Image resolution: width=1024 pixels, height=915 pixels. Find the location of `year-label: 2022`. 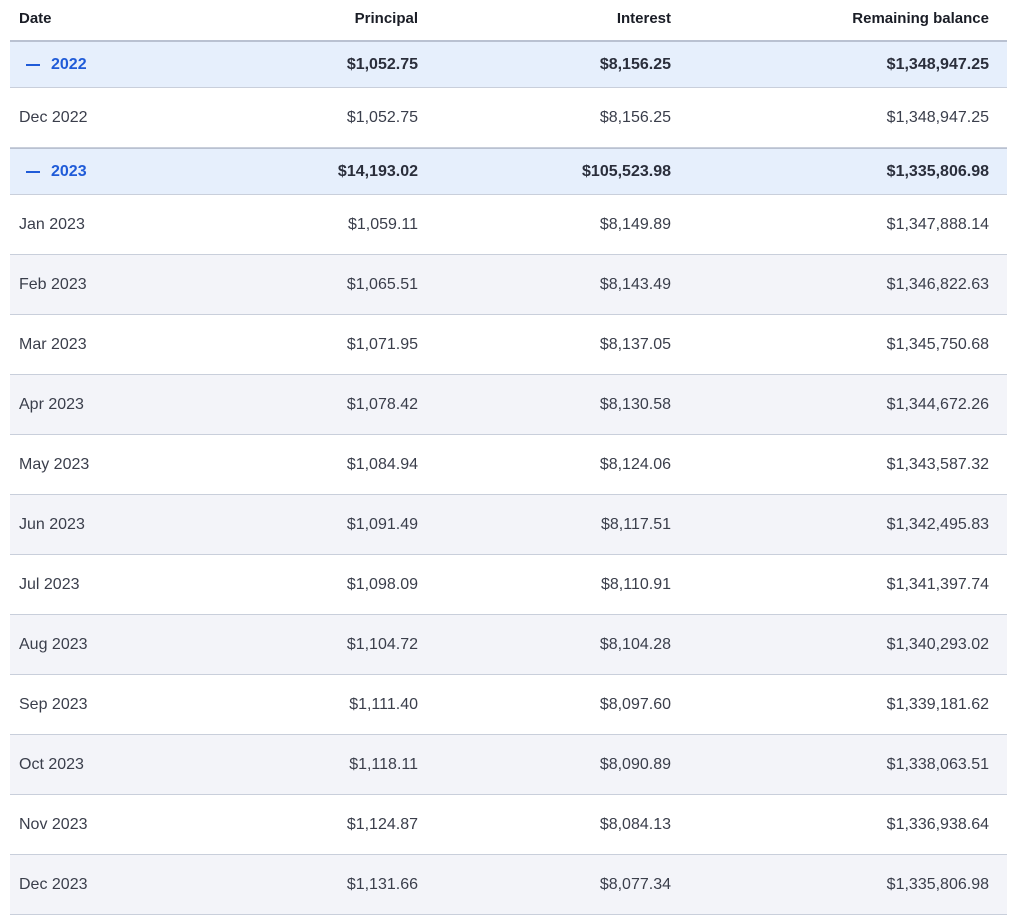

year-label: 2022 is located at coordinates (69, 64).